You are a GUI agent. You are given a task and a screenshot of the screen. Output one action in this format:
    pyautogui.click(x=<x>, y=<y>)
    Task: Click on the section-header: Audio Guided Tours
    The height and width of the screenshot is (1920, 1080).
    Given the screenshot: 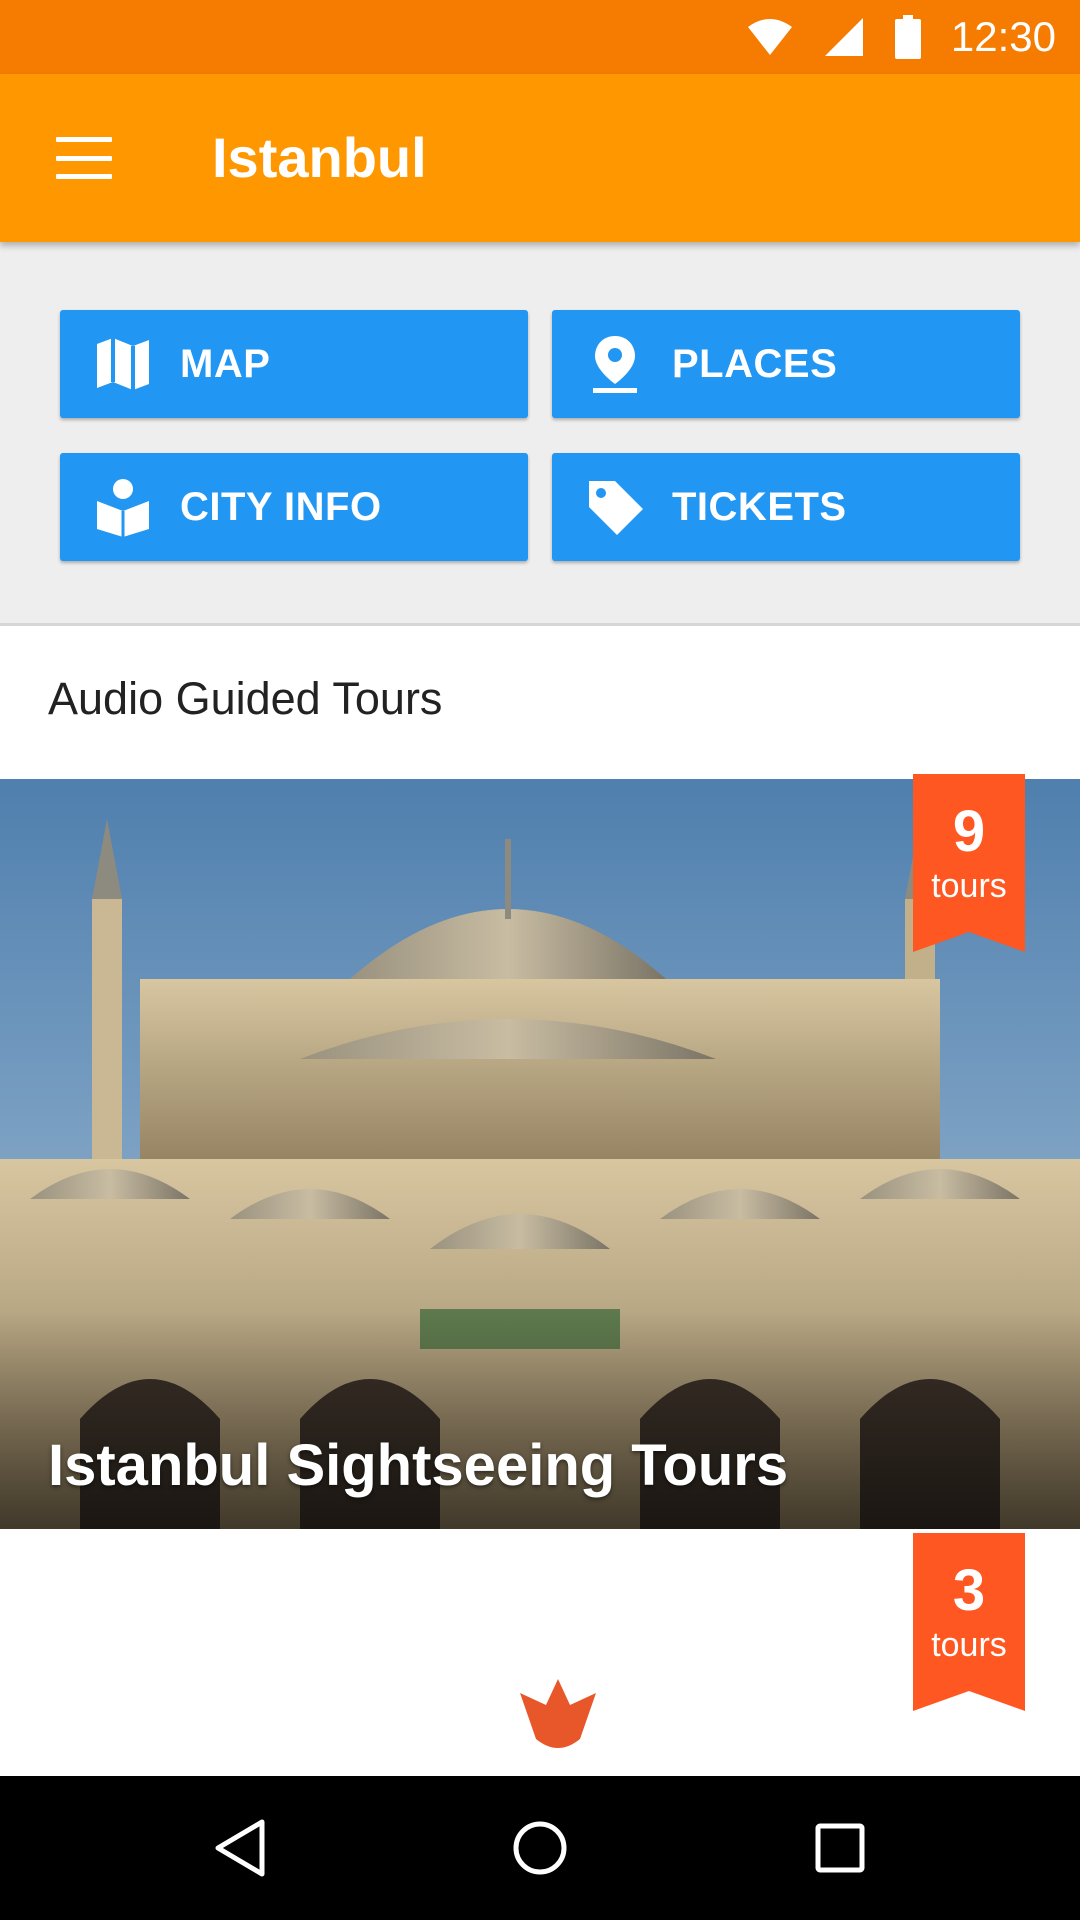 What is the action you would take?
    pyautogui.click(x=540, y=704)
    